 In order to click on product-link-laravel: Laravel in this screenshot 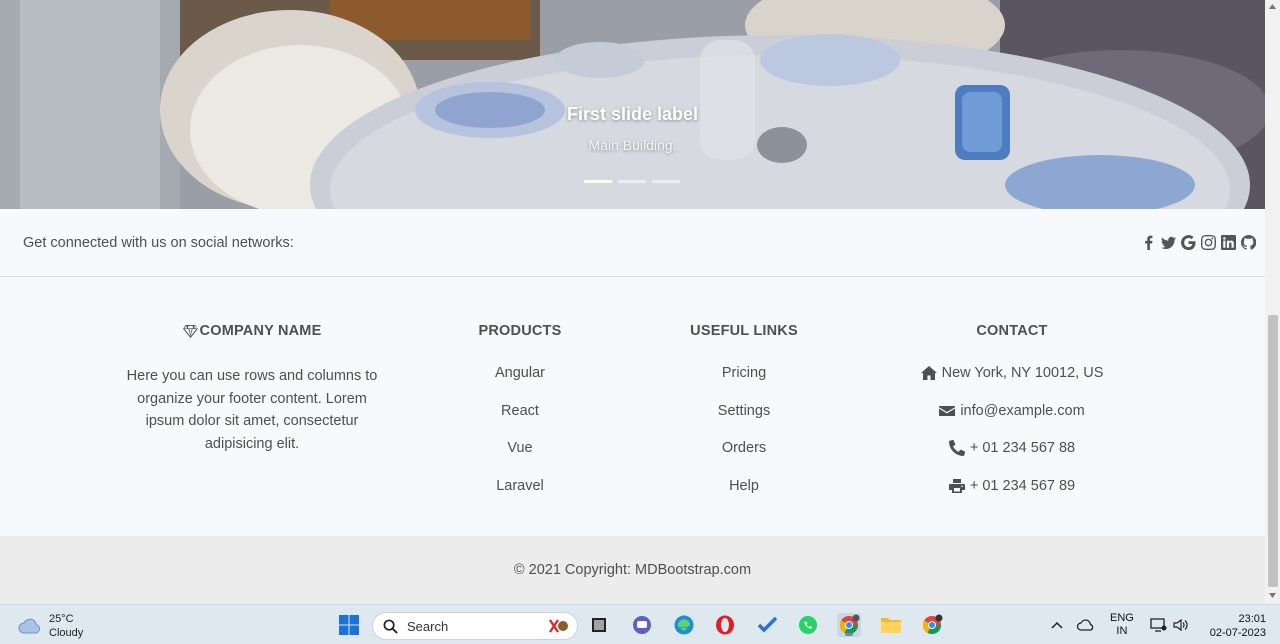, I will do `click(520, 486)`.